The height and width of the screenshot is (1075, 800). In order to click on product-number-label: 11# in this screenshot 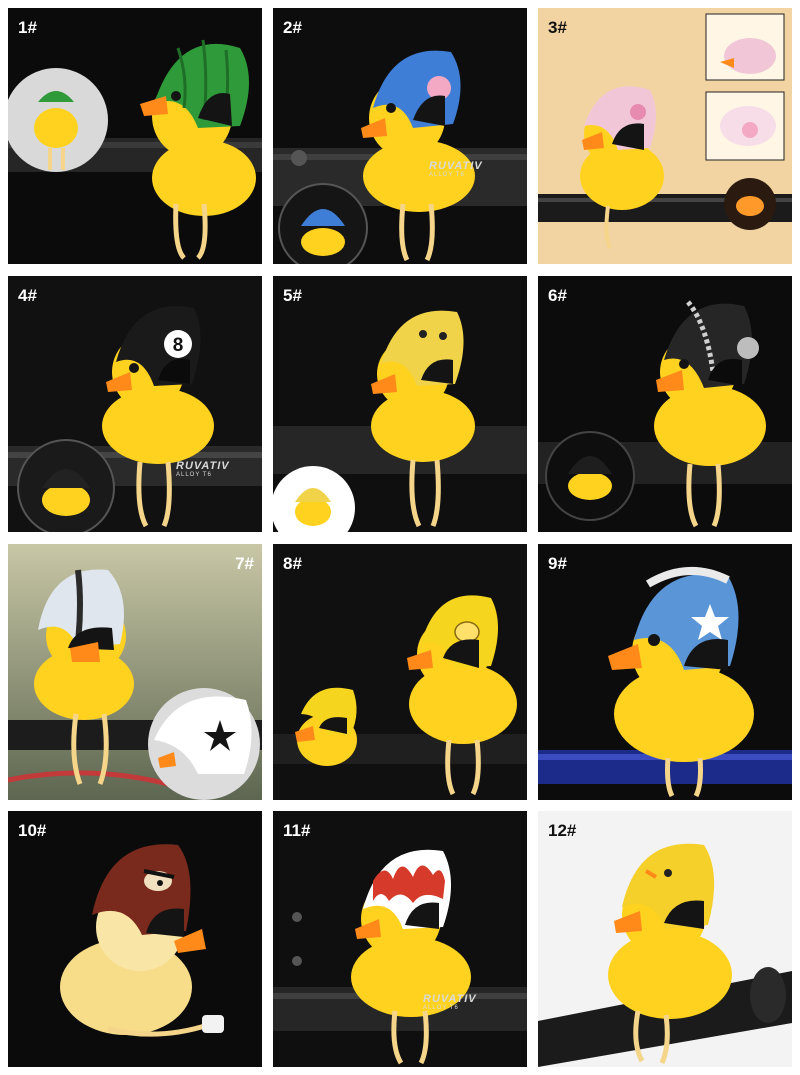, I will do `click(297, 830)`.